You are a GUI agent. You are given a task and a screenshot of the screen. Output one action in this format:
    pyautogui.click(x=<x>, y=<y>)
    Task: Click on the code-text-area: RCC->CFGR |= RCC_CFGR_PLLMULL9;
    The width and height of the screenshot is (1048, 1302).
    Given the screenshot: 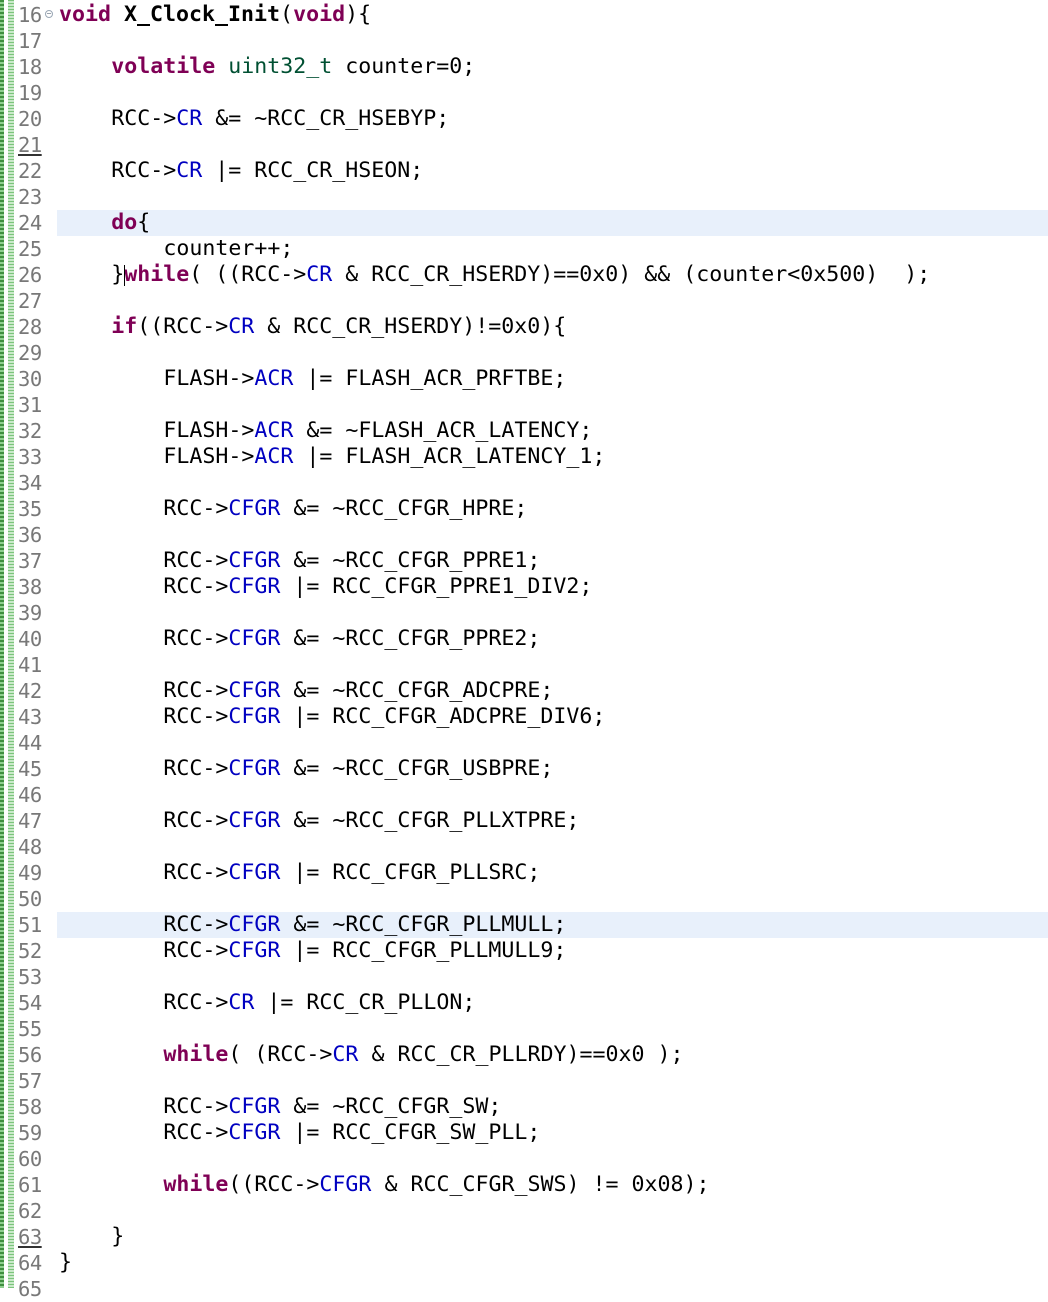 What is the action you would take?
    pyautogui.click(x=552, y=951)
    